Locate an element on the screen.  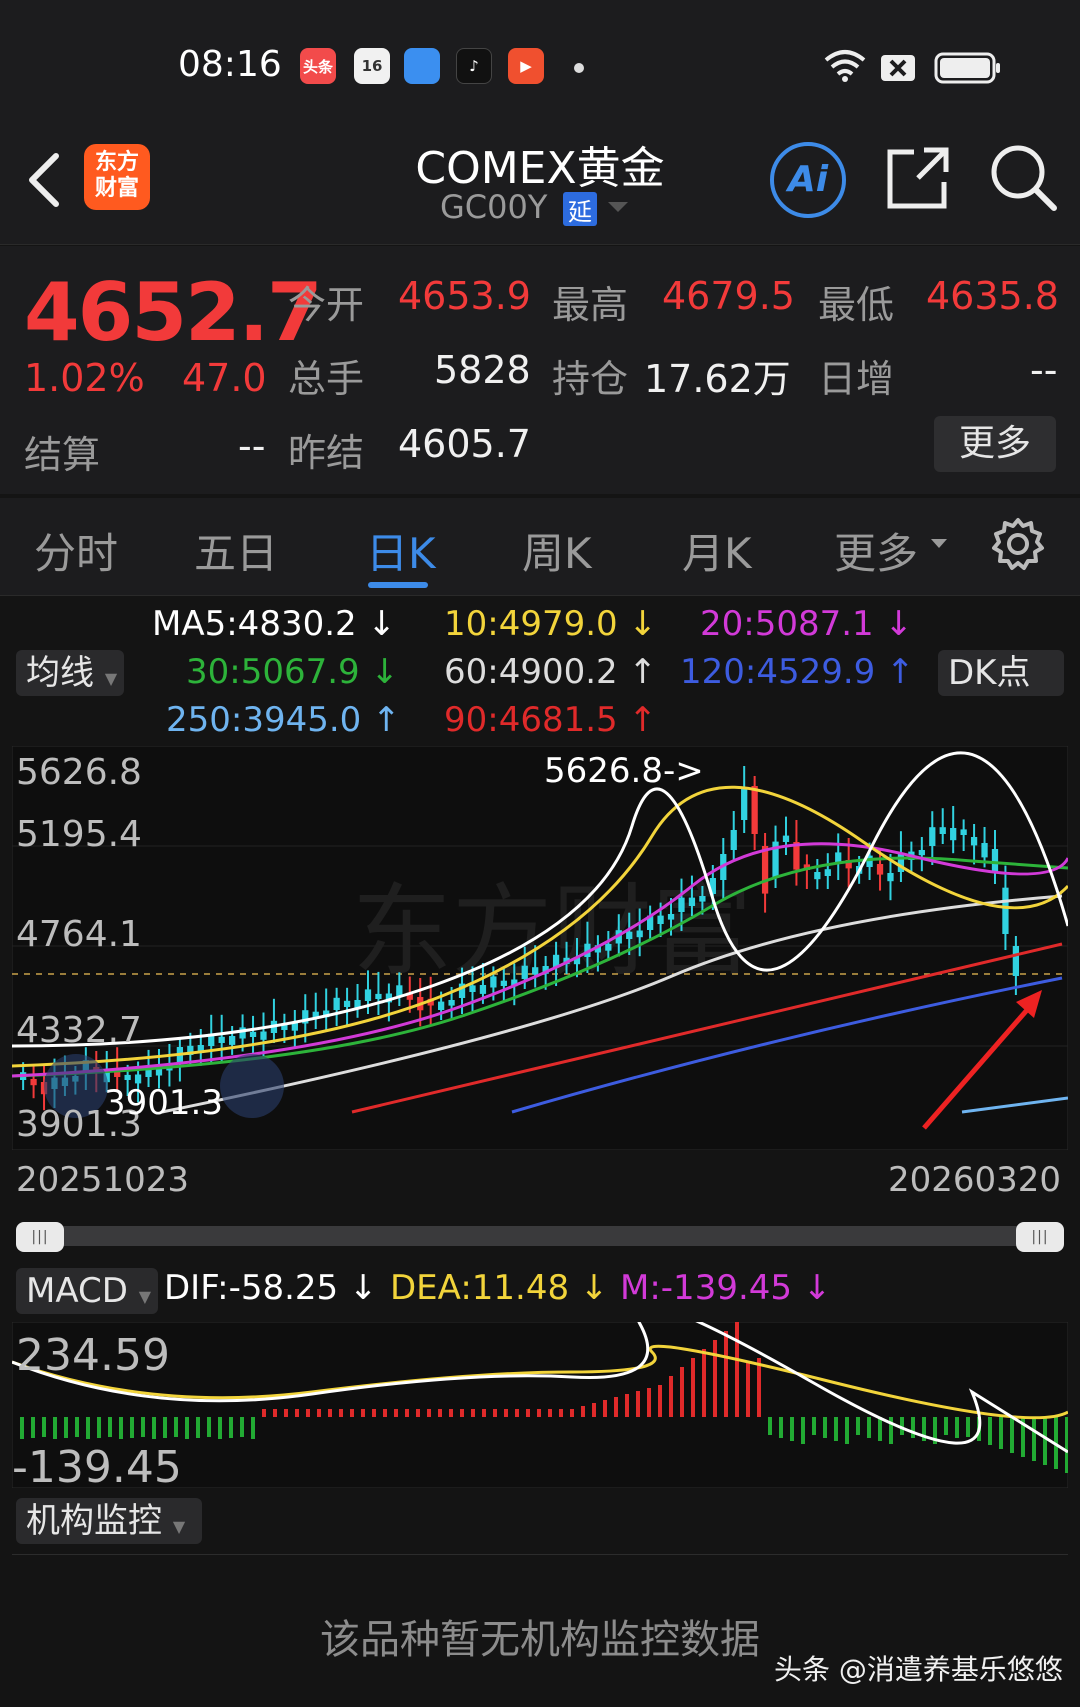
chart-start-date: 20251023 is located at coordinates (103, 1180).